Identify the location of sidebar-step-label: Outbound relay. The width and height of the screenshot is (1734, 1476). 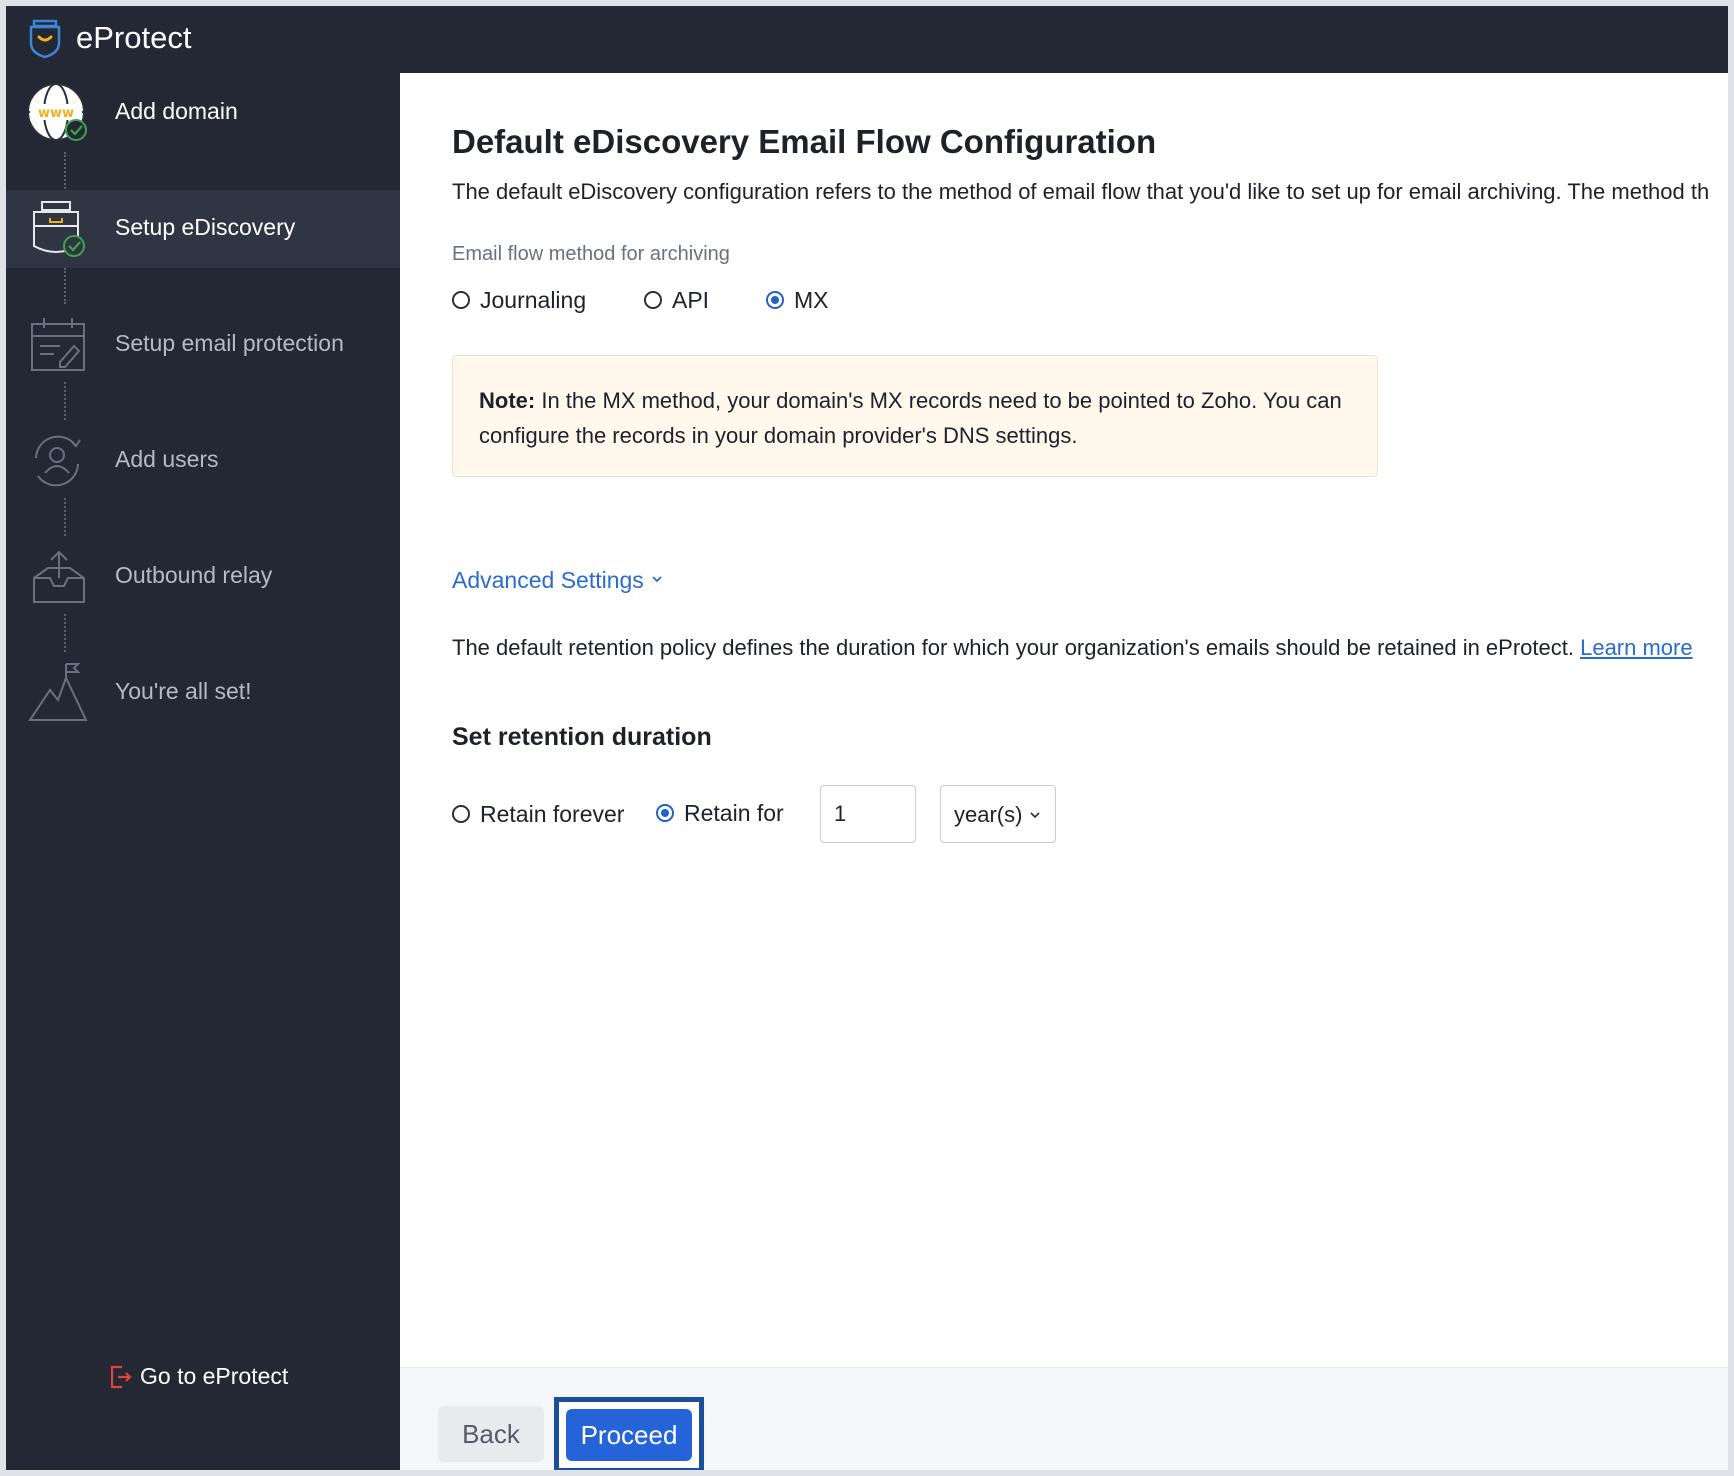
(194, 575).